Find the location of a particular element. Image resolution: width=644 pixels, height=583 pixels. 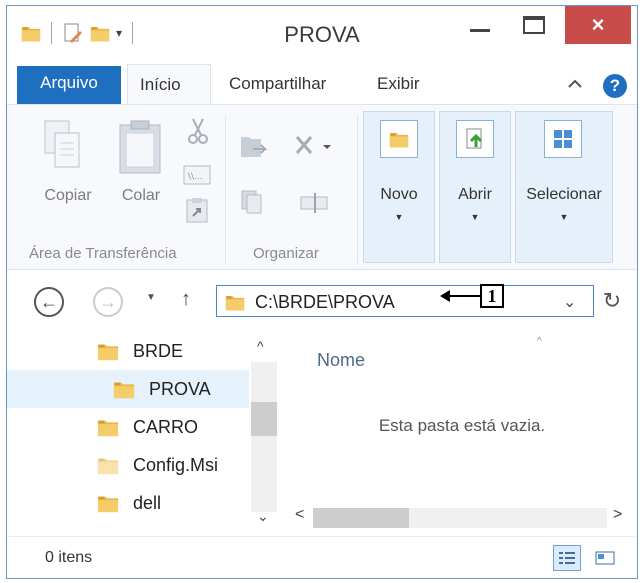

navigation-bar: ← → ▼ ↑ C:\BRDE\PROVA ⌄ ↻ is located at coordinates (322, 301).